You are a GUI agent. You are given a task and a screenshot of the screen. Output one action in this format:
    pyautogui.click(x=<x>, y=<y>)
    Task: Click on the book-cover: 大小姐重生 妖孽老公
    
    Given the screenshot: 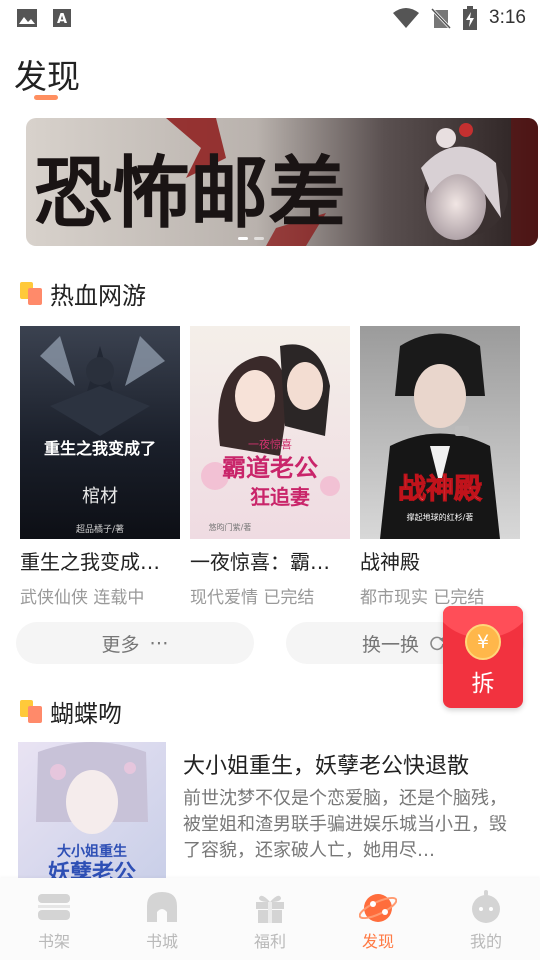 What is the action you would take?
    pyautogui.click(x=92, y=812)
    